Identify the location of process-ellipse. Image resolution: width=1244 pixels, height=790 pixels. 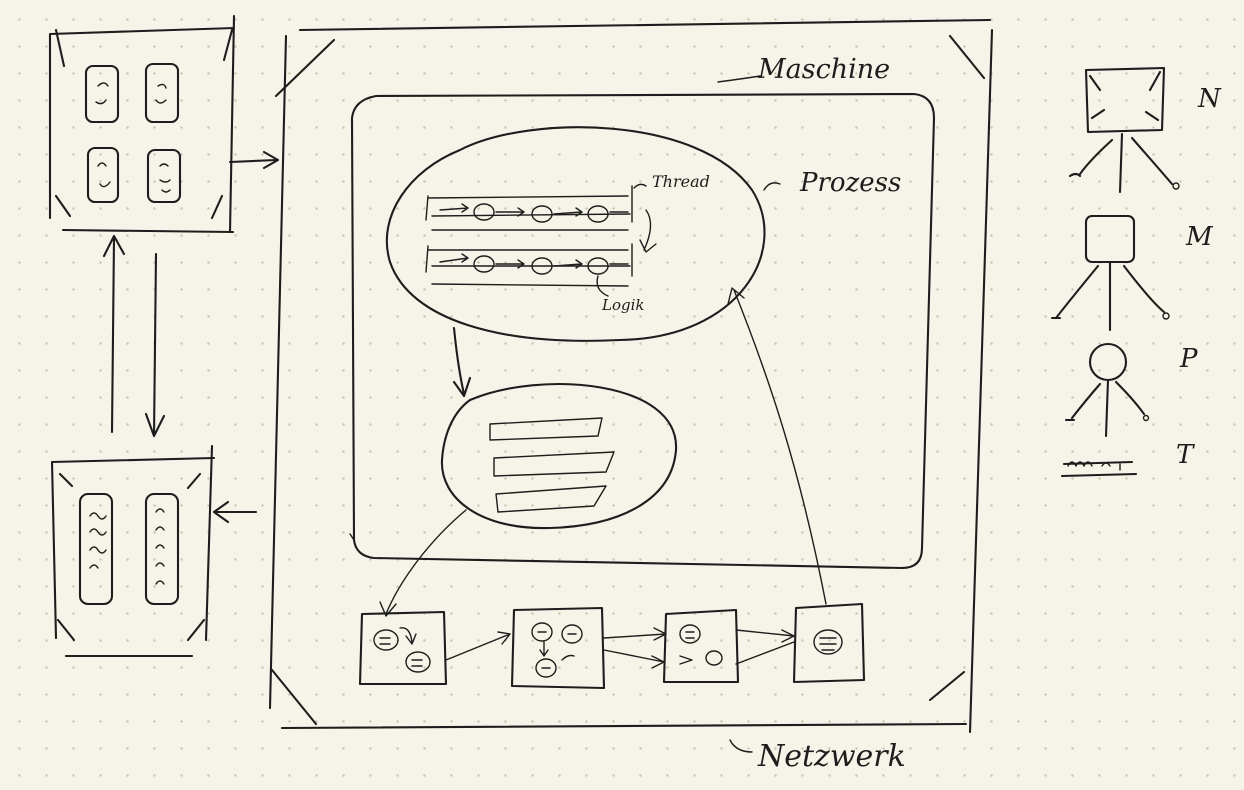
(583, 234).